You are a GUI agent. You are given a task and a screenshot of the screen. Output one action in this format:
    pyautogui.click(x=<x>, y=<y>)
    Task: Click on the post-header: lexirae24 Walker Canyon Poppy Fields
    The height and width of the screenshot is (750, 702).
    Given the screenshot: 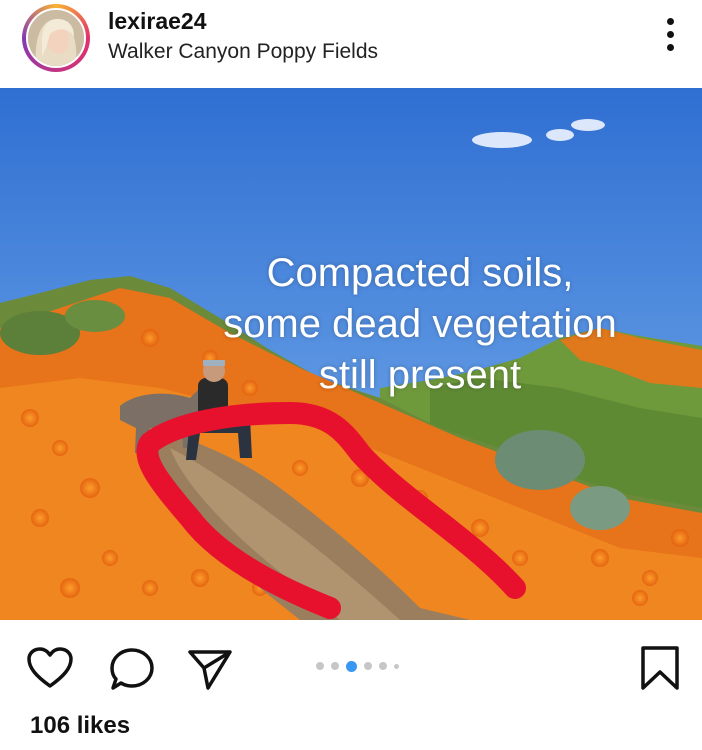 What is the action you would take?
    pyautogui.click(x=351, y=44)
    